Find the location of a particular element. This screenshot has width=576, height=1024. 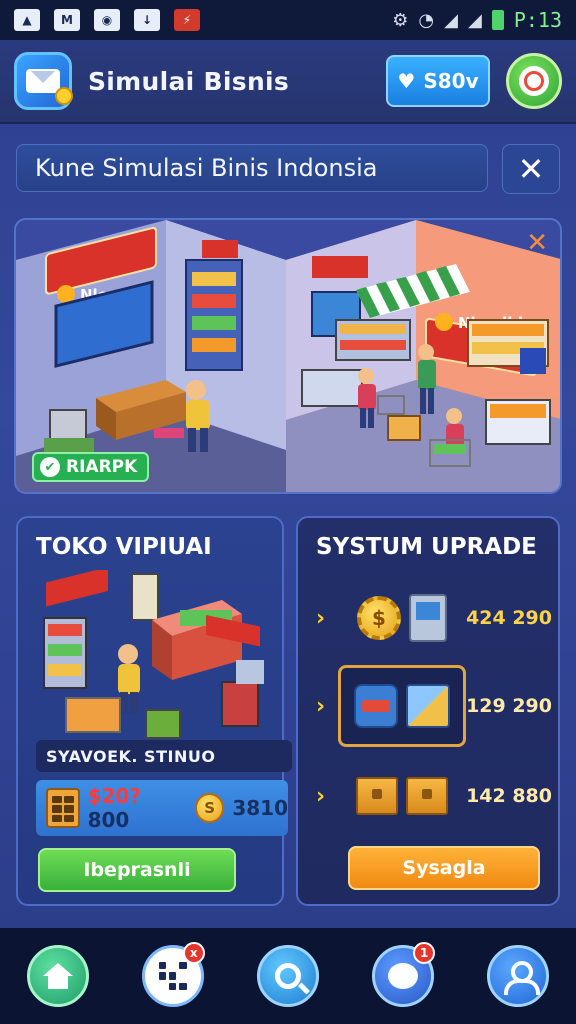

app-logo is located at coordinates (43, 81).